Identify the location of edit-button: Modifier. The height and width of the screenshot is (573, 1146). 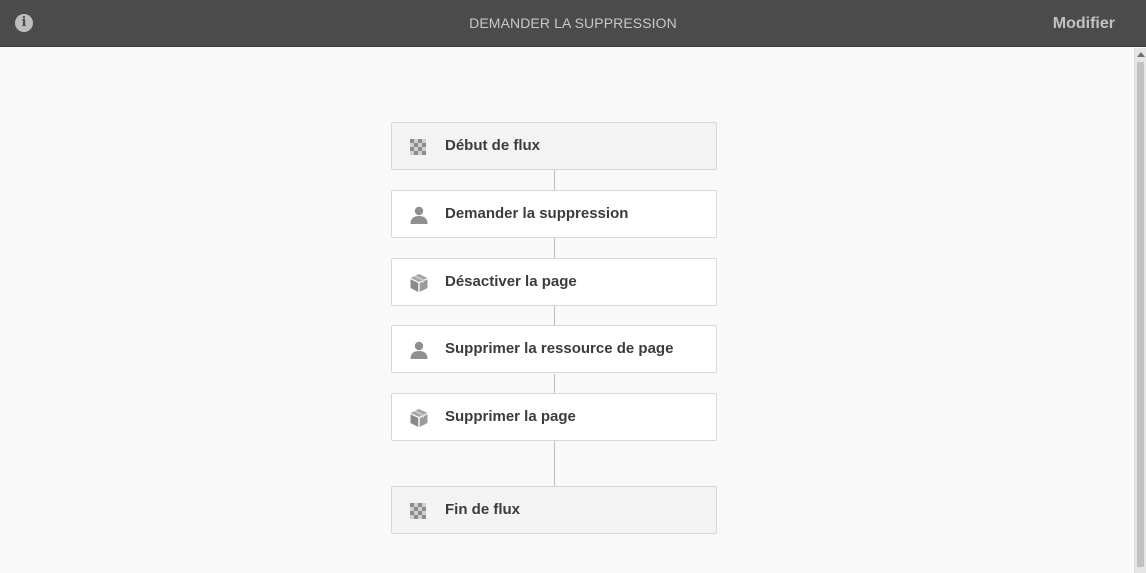
(1084, 23).